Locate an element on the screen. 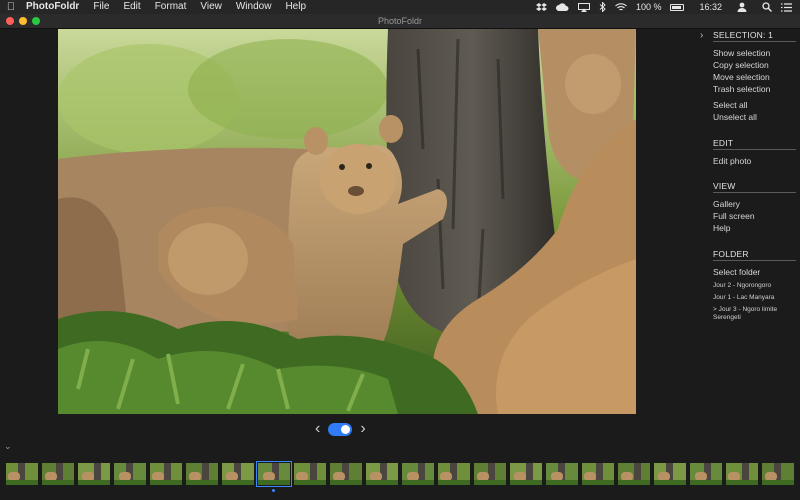  selection-heading: SELECTION: 1 is located at coordinates (754, 36).